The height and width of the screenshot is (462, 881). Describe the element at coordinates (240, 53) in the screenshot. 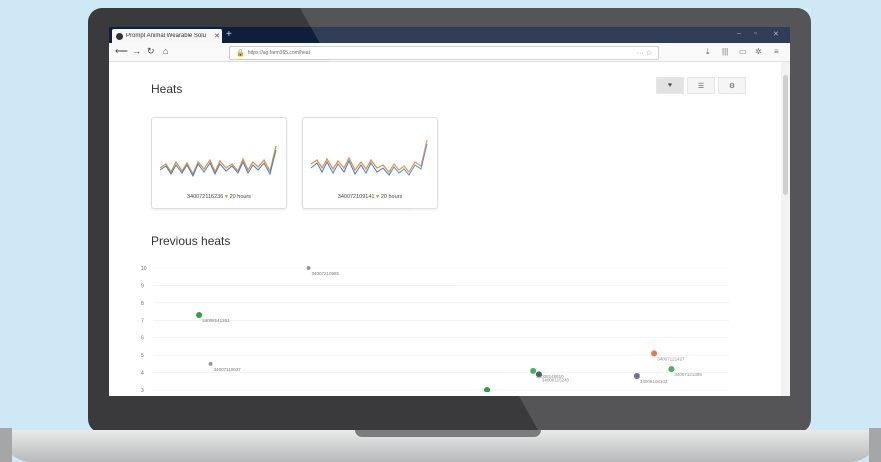

I see `lock-icon: 🔒` at that location.